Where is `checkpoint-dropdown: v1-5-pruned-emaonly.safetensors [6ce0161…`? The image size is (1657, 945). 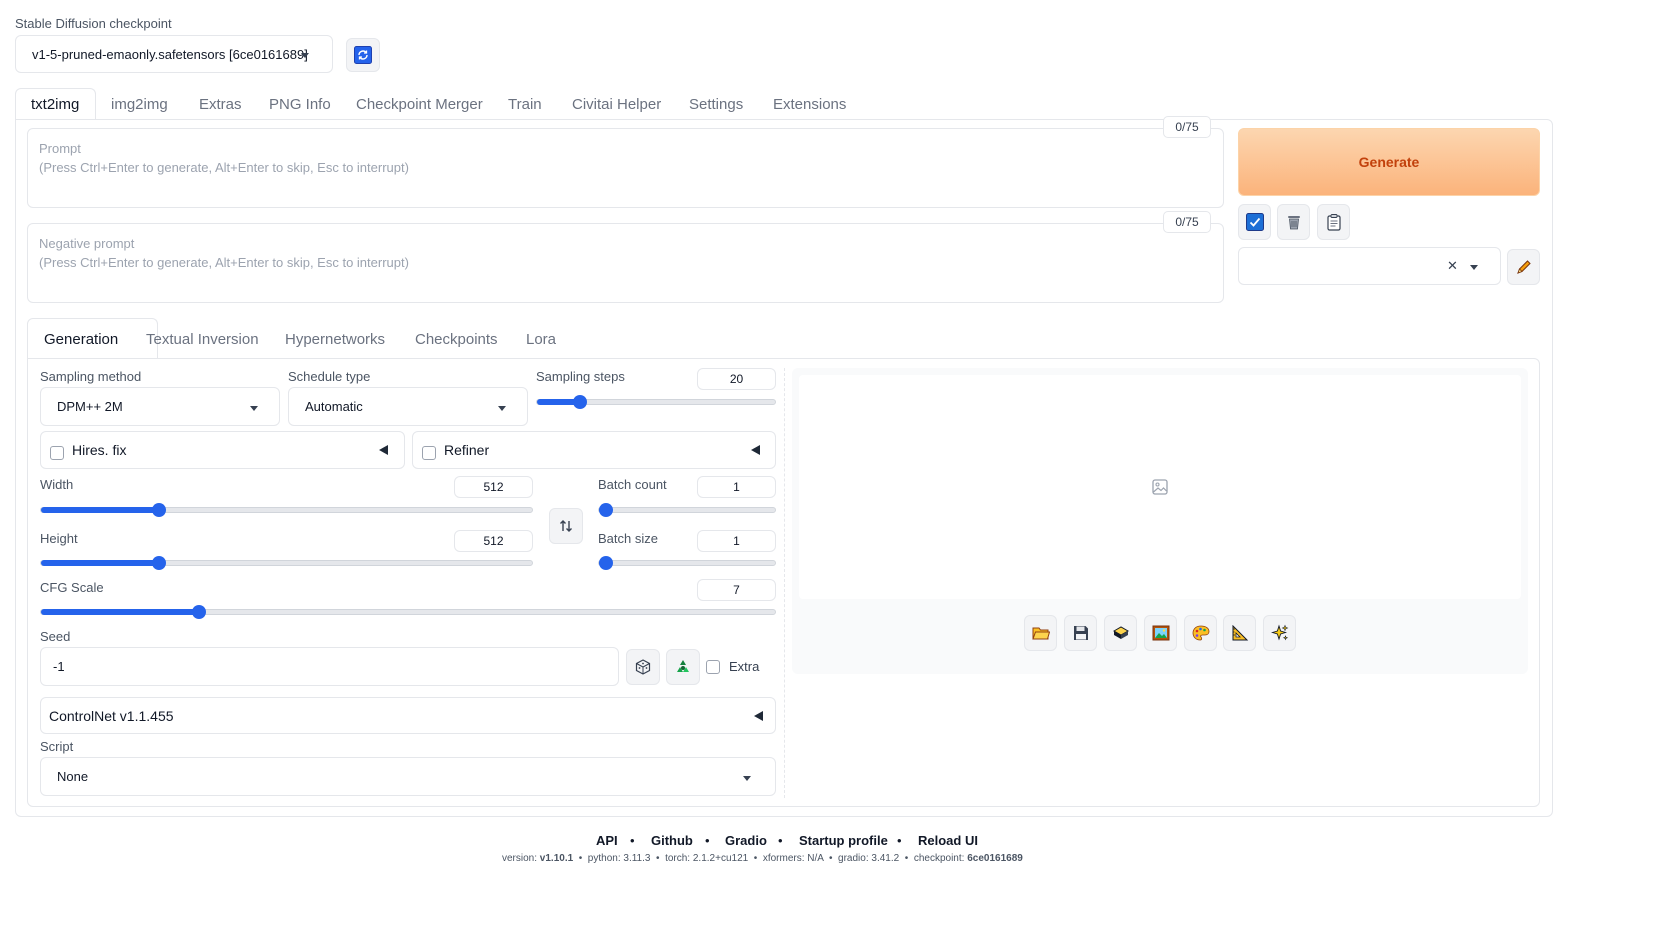
checkpoint-dropdown: v1-5-pruned-emaonly.safetensors [6ce0161… is located at coordinates (174, 54).